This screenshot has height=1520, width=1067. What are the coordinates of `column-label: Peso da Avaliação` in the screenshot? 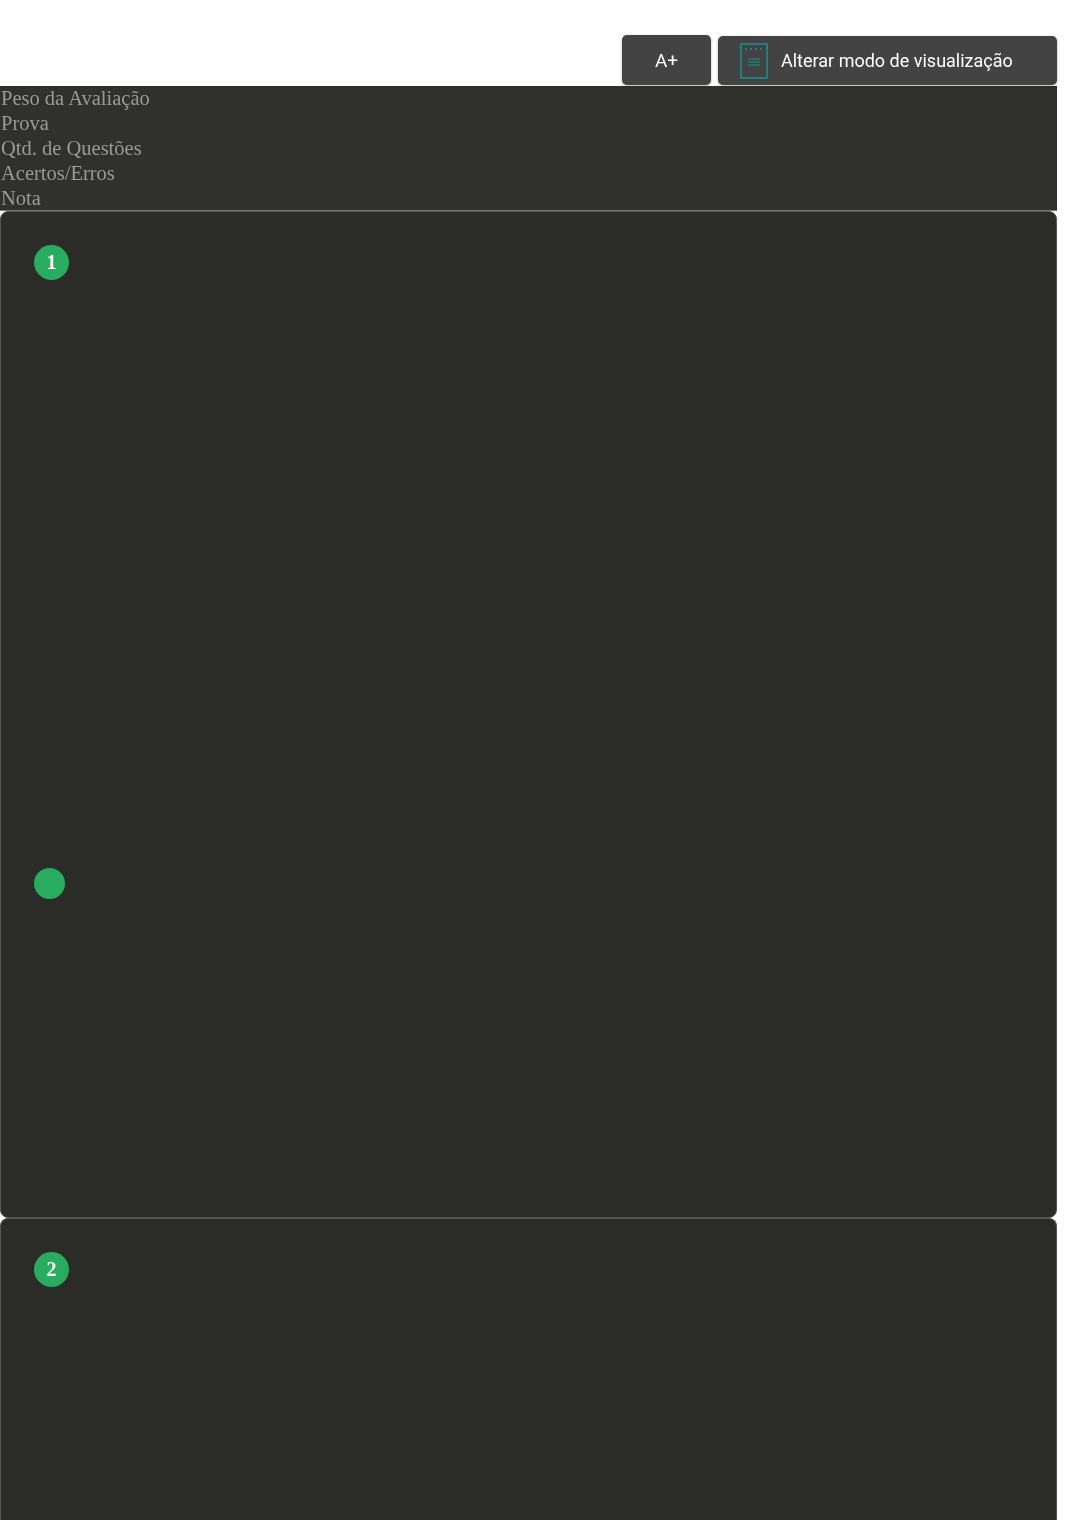 It's located at (76, 98).